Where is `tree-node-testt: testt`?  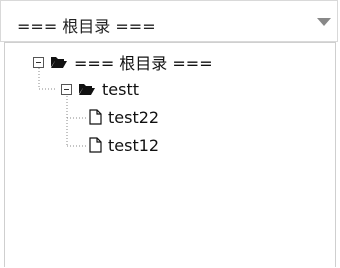 tree-node-testt: testt is located at coordinates (100, 89).